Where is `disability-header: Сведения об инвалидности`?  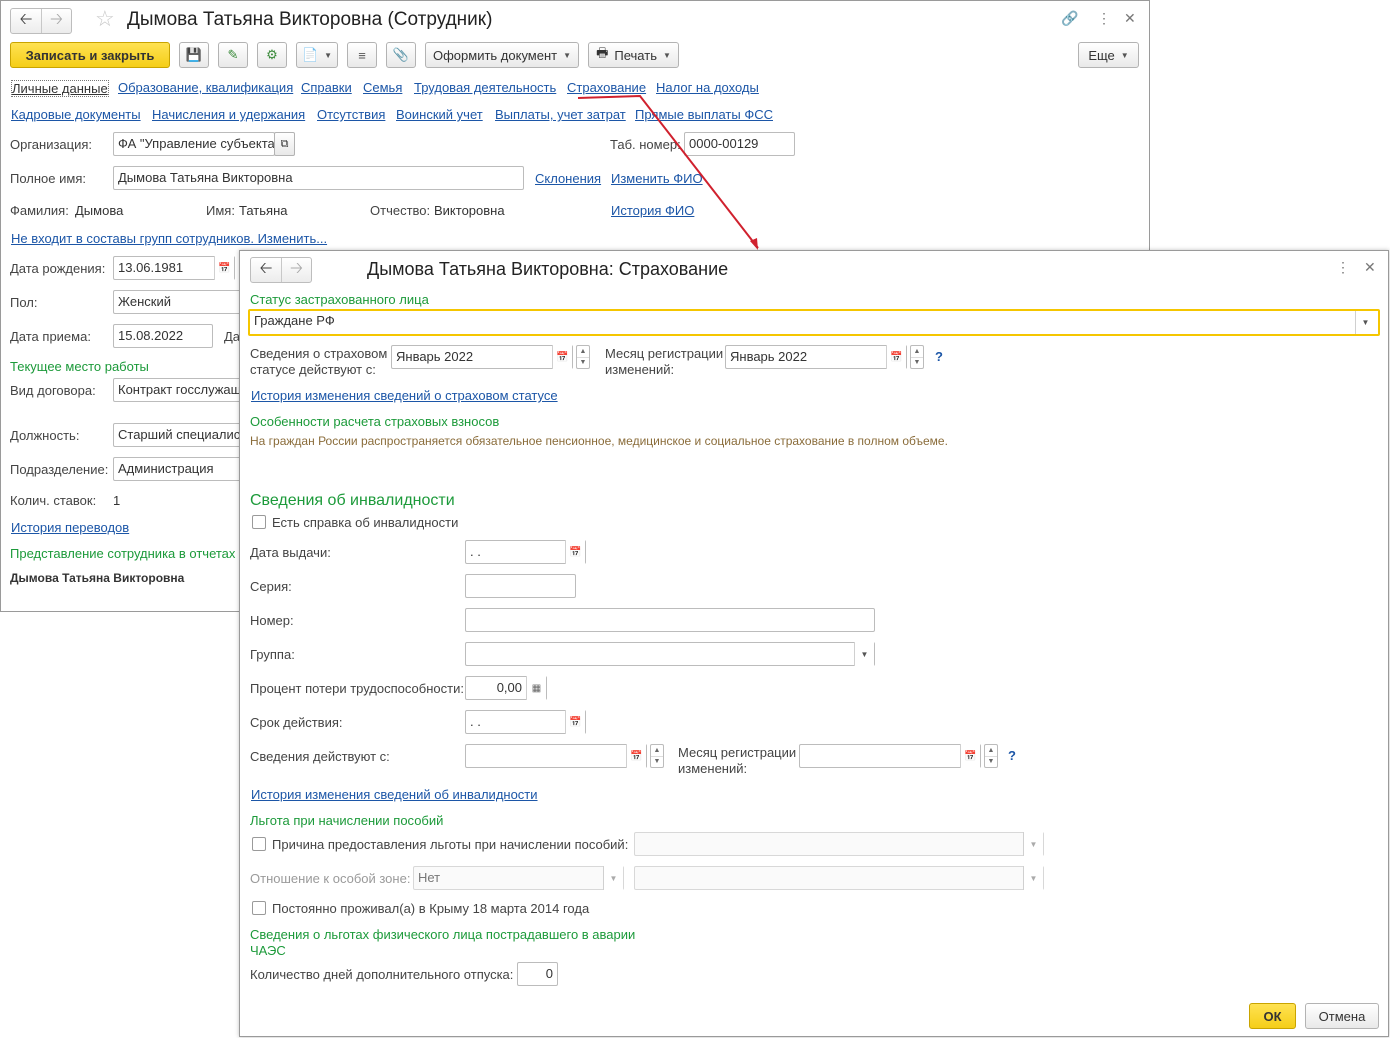
disability-header: Сведения об инвалидности is located at coordinates (352, 500).